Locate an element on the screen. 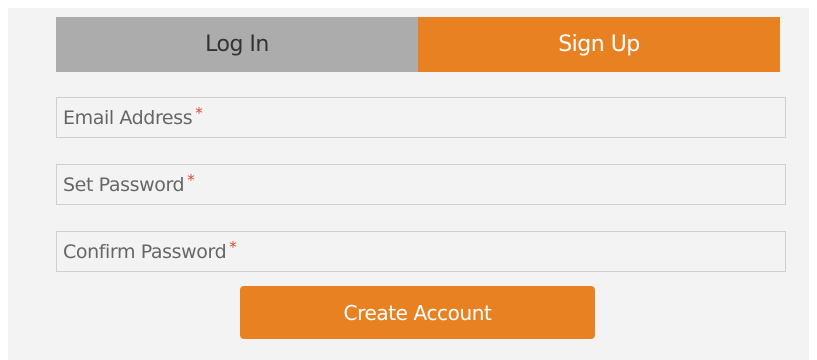  create-account-button-label: Create Account is located at coordinates (417, 312).